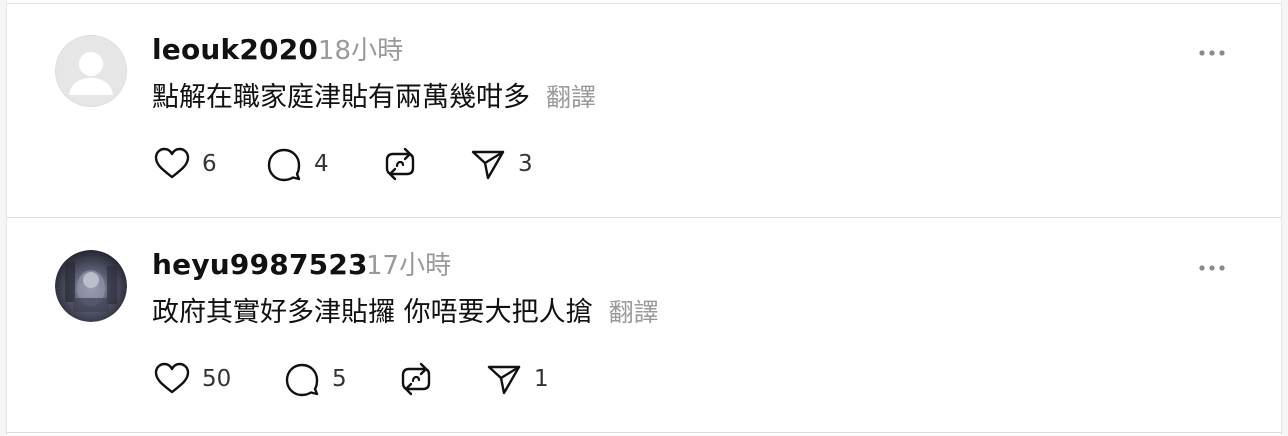  I want to click on timestamp: 18小時, so click(360, 51).